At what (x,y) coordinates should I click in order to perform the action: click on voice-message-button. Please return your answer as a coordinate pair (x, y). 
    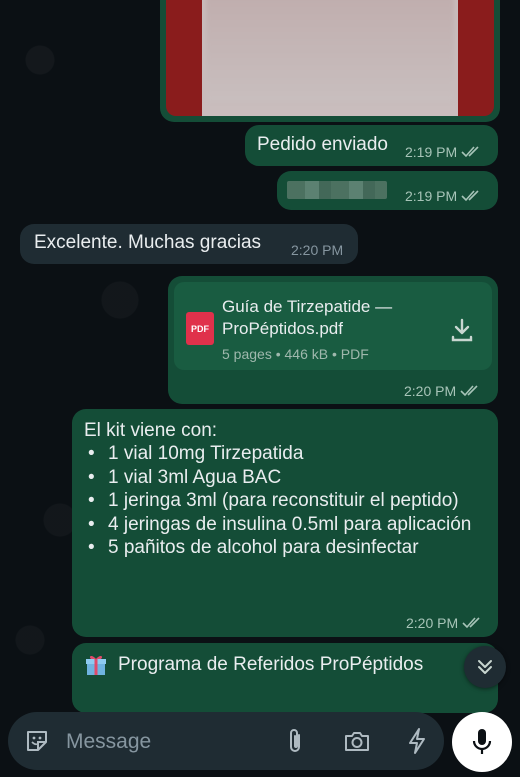
    Looking at the image, I should click on (482, 742).